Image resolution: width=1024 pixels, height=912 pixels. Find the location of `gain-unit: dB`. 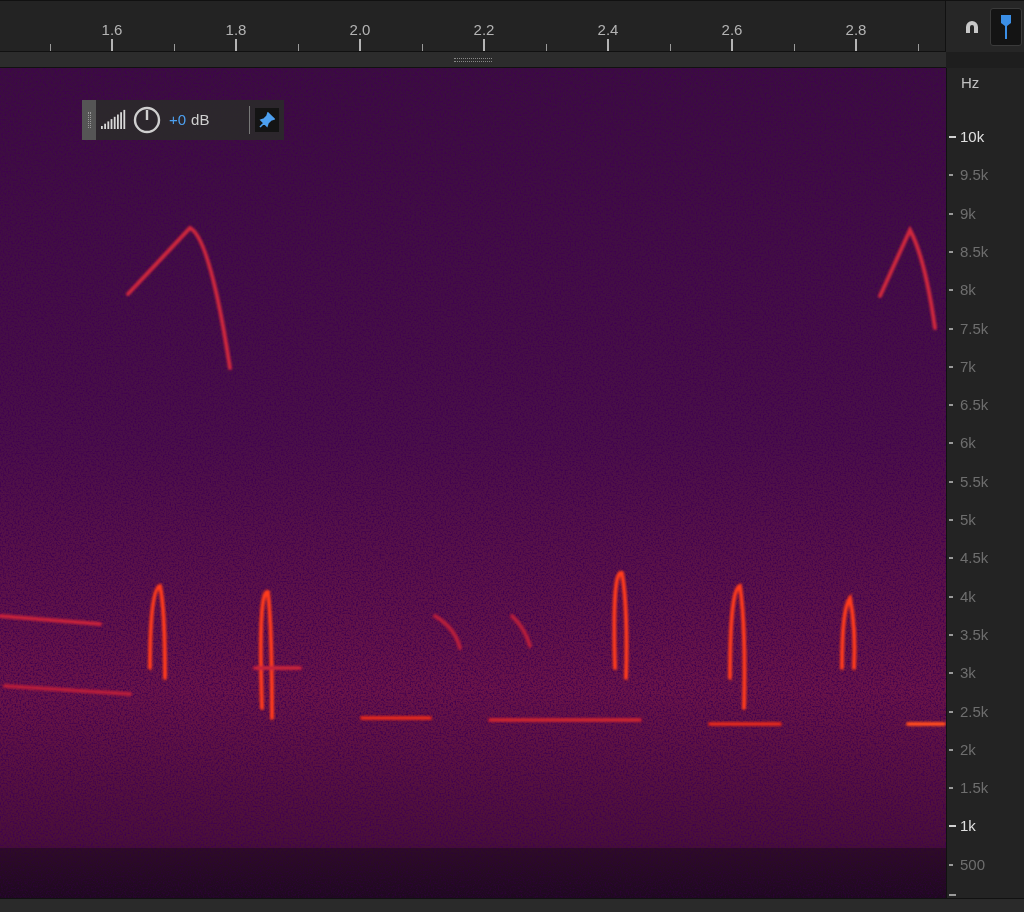

gain-unit: dB is located at coordinates (200, 119).